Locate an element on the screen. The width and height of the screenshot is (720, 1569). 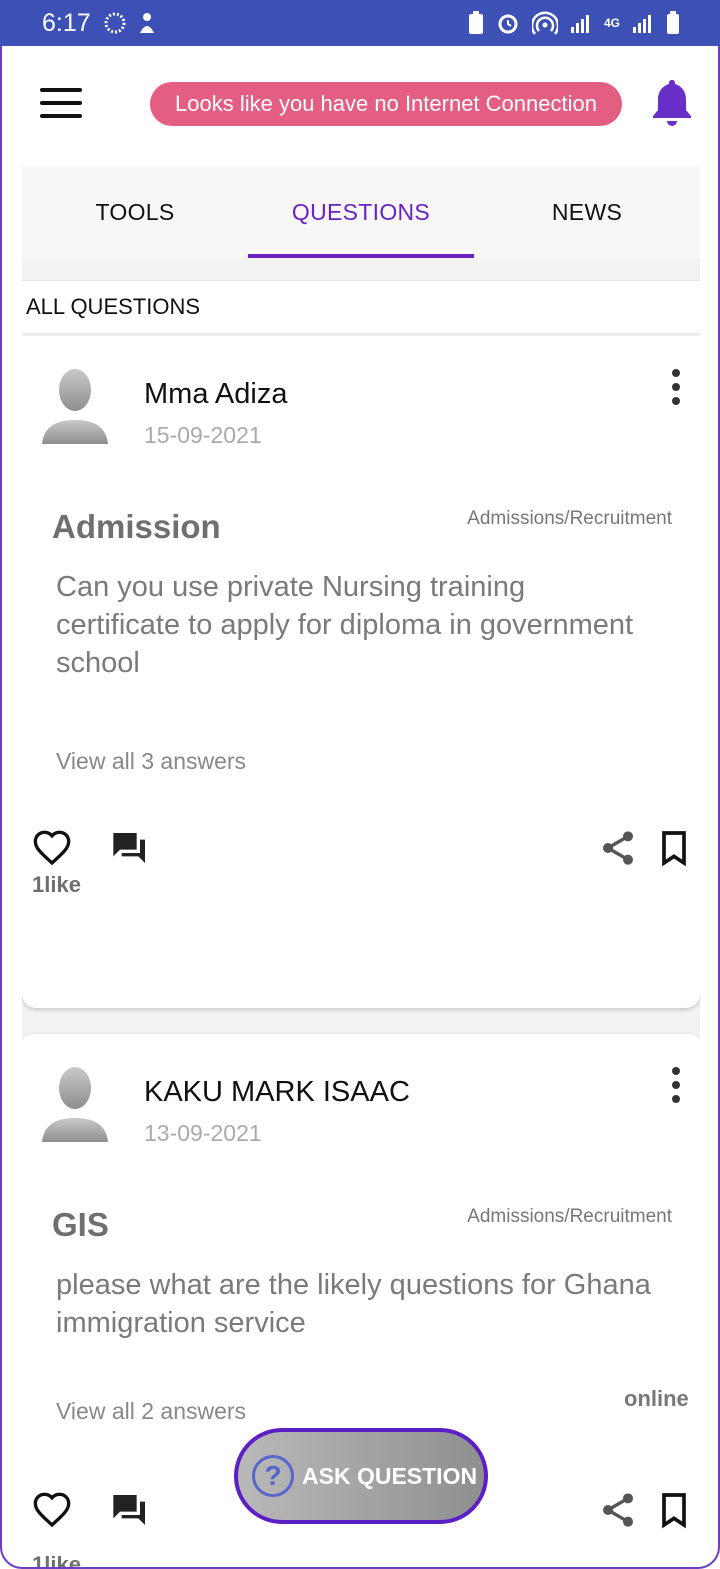
network-type: 4G is located at coordinates (611, 23).